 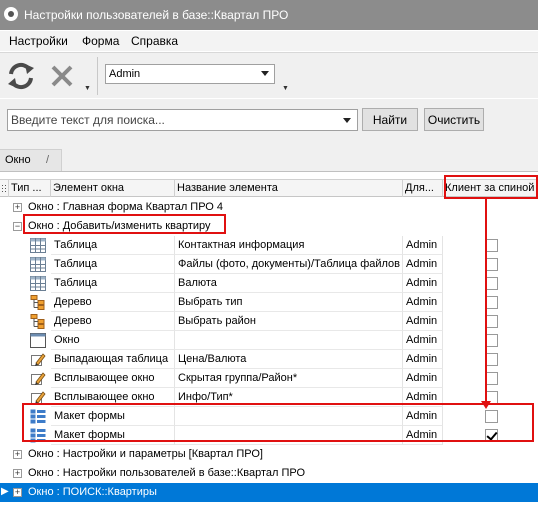 What do you see at coordinates (38, 41) in the screenshot?
I see `menu-settings: Настройки` at bounding box center [38, 41].